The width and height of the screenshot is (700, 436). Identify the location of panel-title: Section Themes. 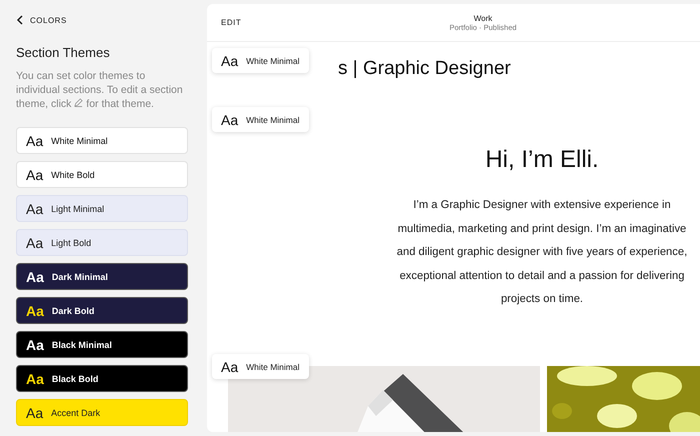
(63, 52).